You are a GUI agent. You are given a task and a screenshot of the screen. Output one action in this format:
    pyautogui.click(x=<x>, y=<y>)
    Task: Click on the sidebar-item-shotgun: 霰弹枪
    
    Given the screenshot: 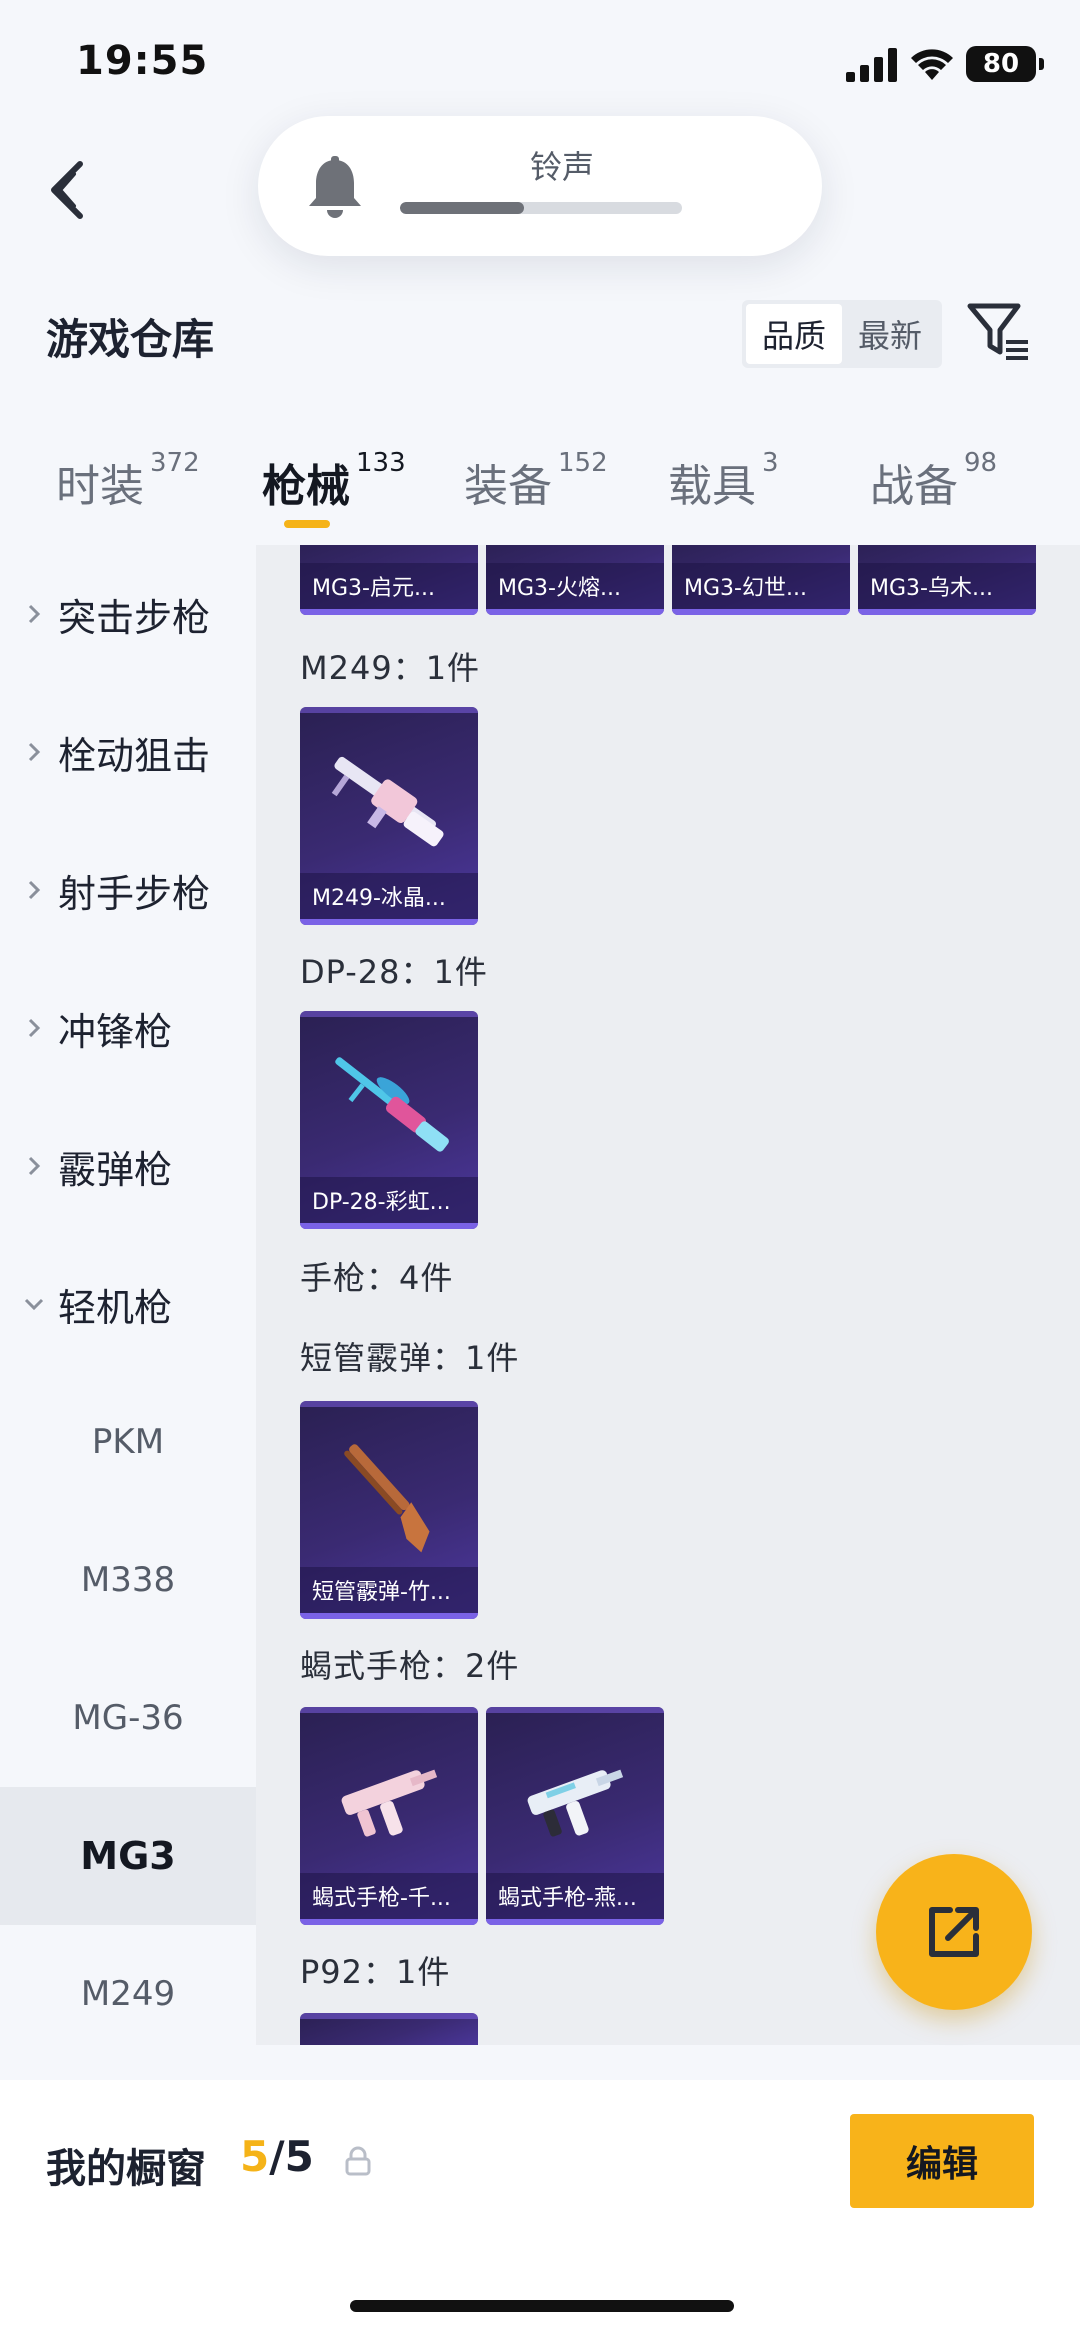 What is the action you would take?
    pyautogui.click(x=128, y=1166)
    